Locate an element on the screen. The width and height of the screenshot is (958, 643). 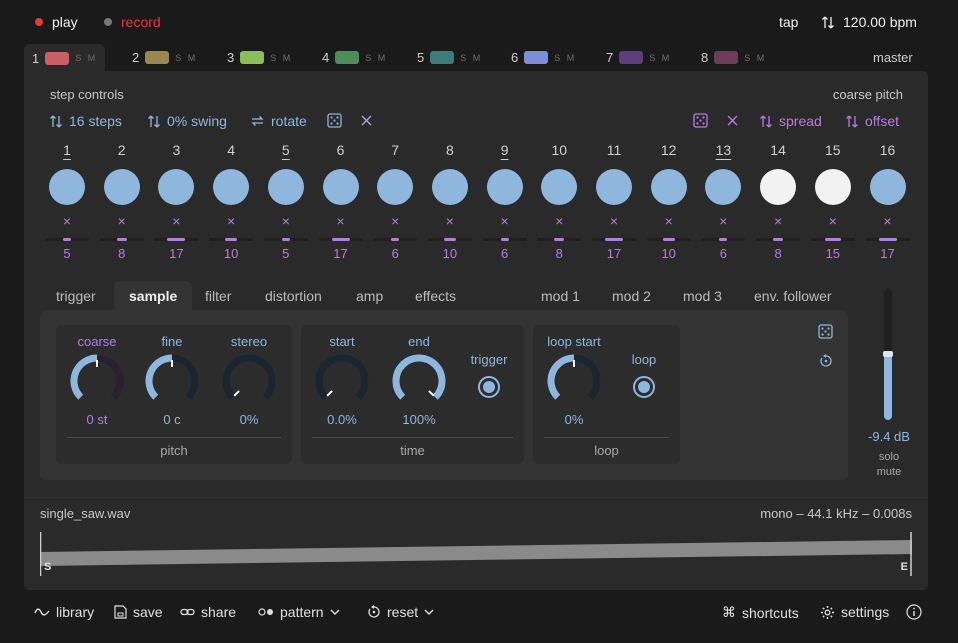
volume-fader is located at coordinates (888, 354).